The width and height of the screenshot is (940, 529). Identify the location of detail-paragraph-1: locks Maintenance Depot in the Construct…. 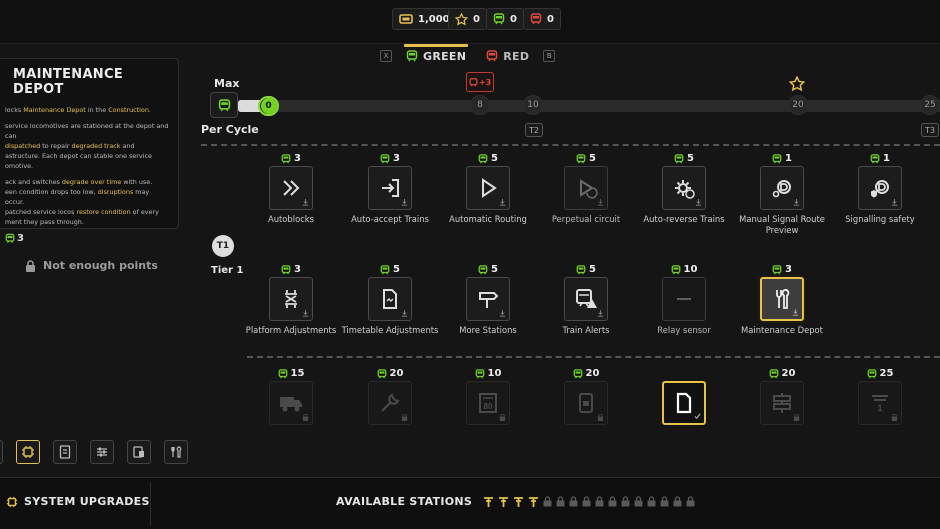
(78, 110).